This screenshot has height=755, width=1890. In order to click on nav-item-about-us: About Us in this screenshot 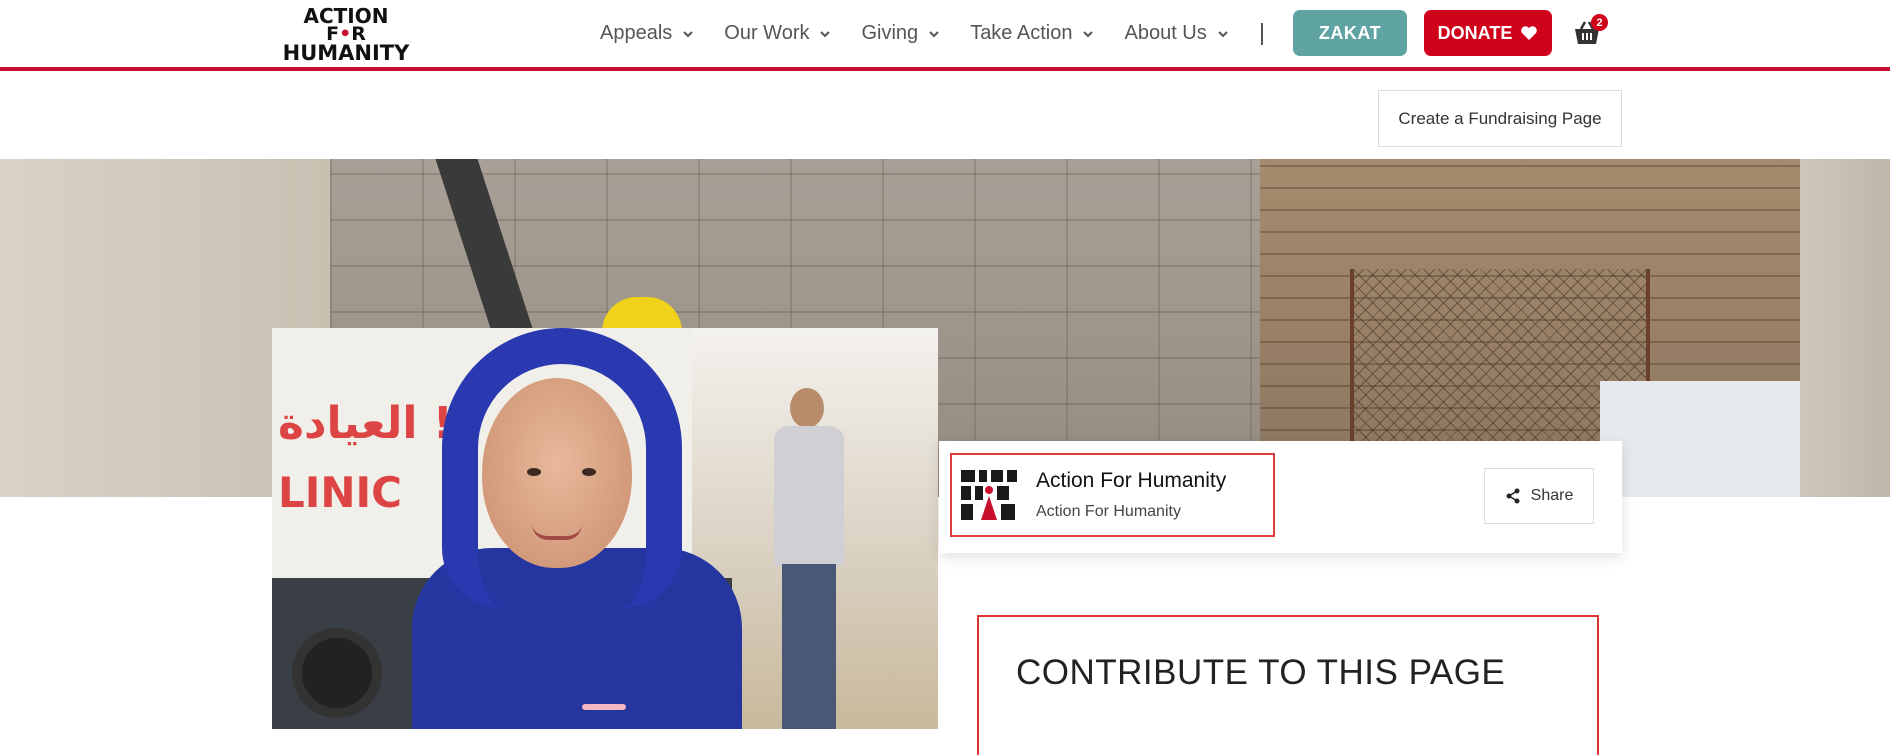, I will do `click(1176, 33)`.